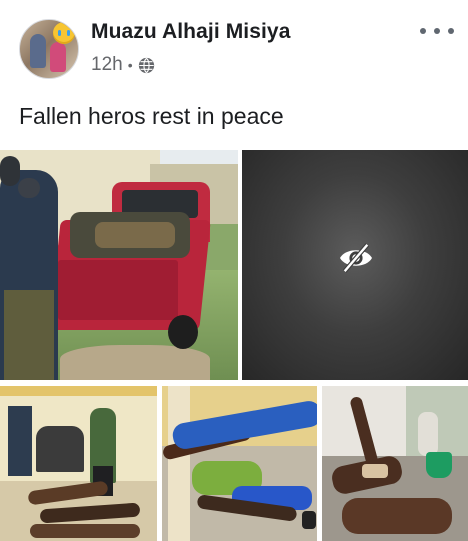  Describe the element at coordinates (135, 362) in the screenshot. I see `photo-ground` at that location.